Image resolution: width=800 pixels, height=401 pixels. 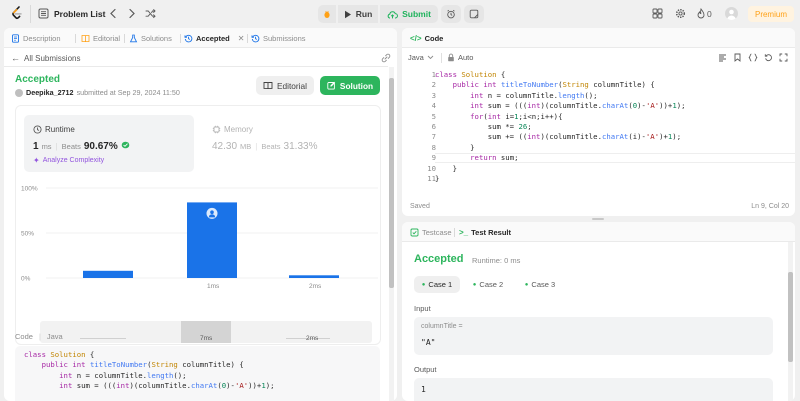 What do you see at coordinates (701, 13) in the screenshot?
I see `fire-icon` at bounding box center [701, 13].